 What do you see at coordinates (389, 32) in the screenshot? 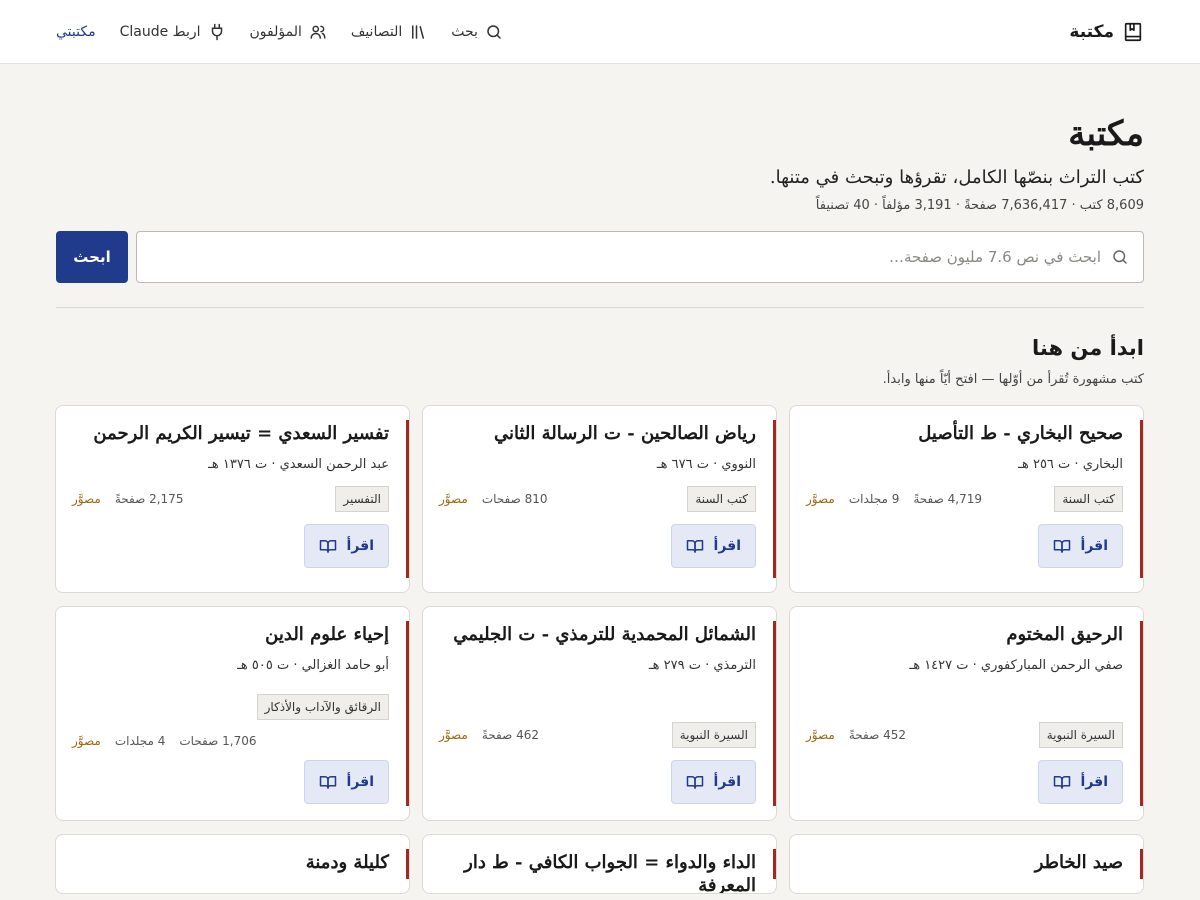
I see `nav-categories: التصانيف` at bounding box center [389, 32].